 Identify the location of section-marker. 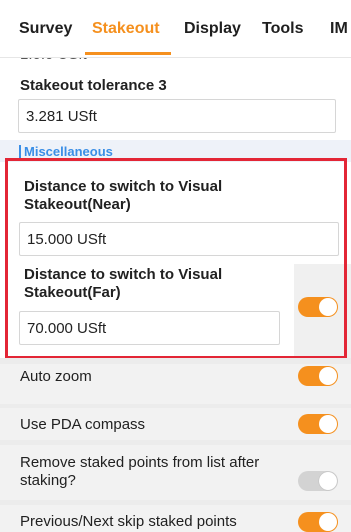
(20, 151).